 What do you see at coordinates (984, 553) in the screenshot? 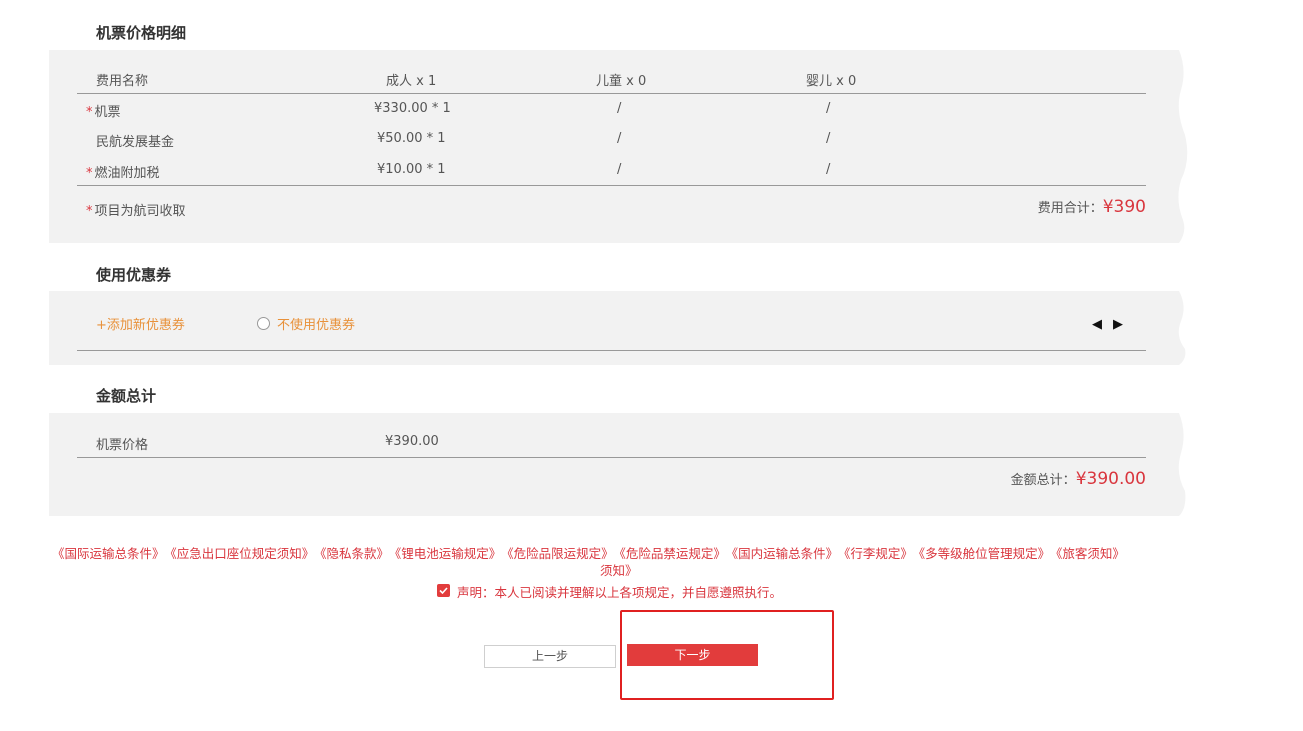
I see `link-cabin-class: 《多等级舱位管理规定》` at bounding box center [984, 553].